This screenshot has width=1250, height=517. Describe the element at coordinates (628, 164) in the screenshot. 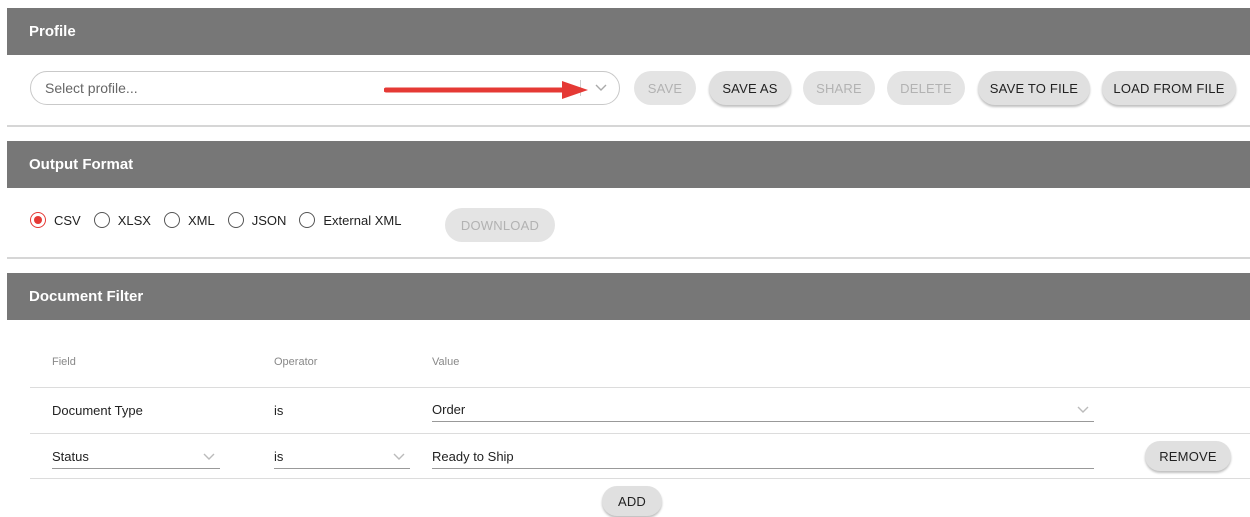

I see `output-format-section-header: Output Format` at that location.